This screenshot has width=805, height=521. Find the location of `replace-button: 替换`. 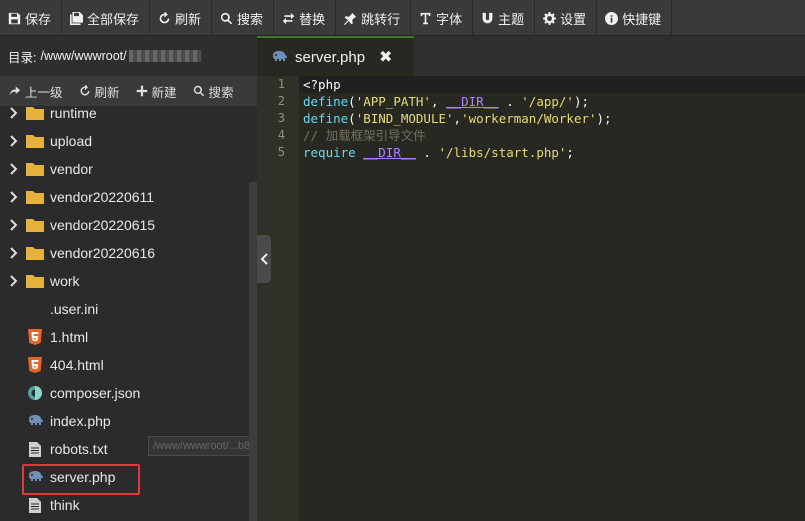

replace-button: 替换 is located at coordinates (305, 18).